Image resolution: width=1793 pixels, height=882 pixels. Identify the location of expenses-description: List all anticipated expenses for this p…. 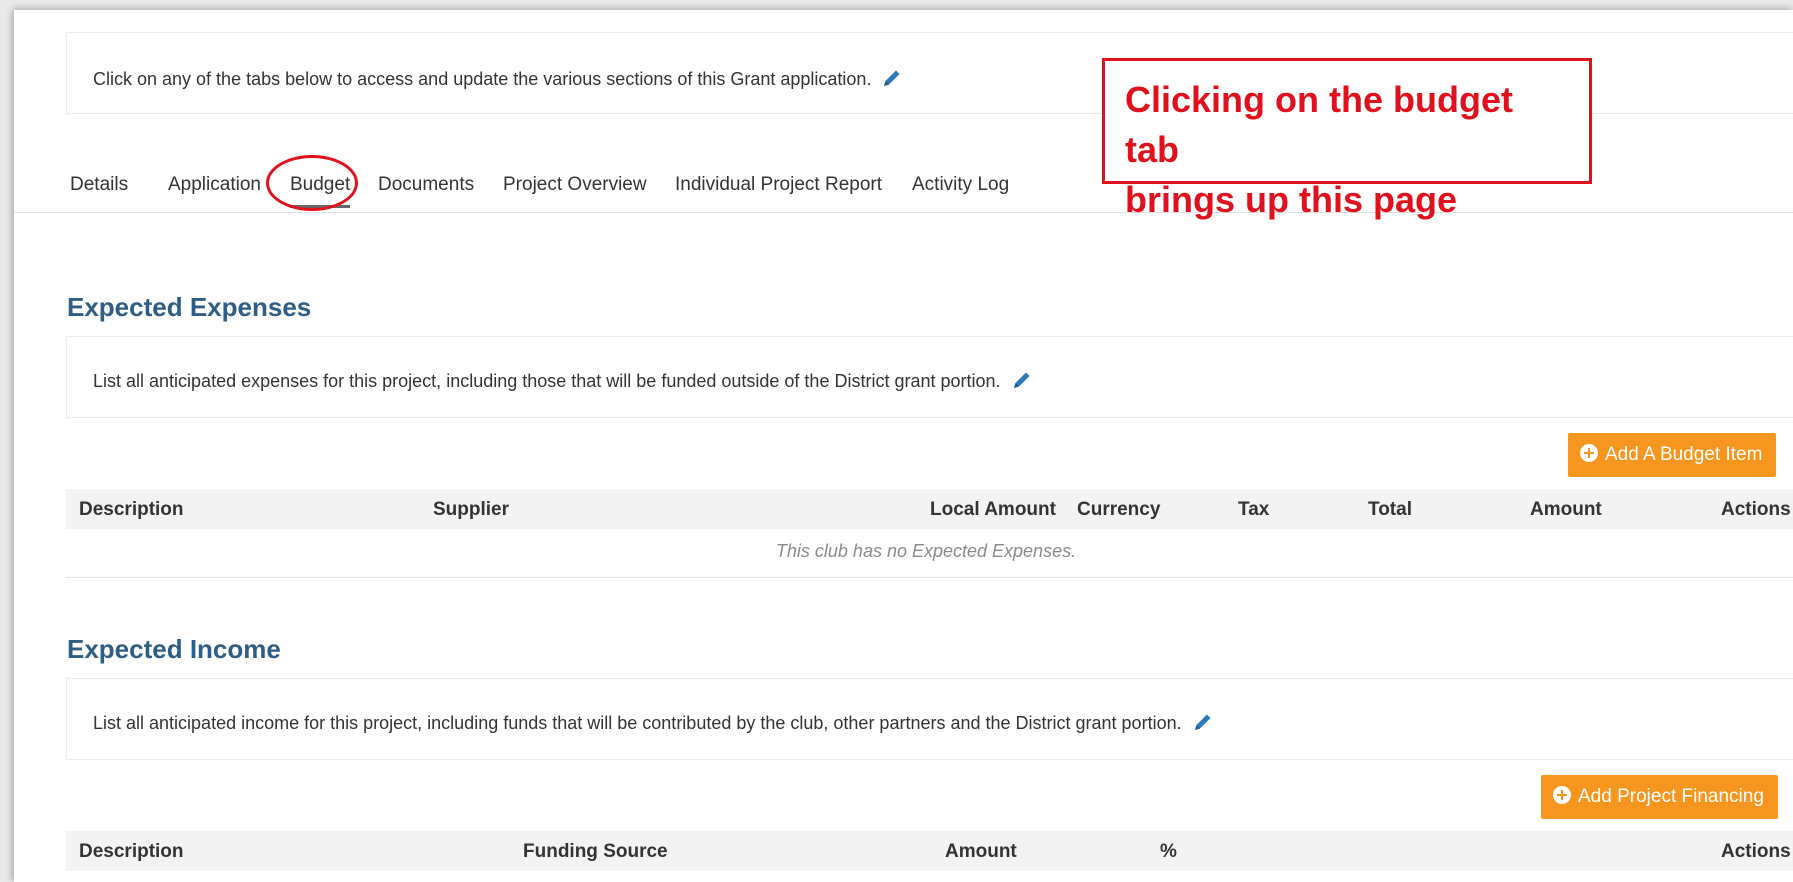
(547, 381).